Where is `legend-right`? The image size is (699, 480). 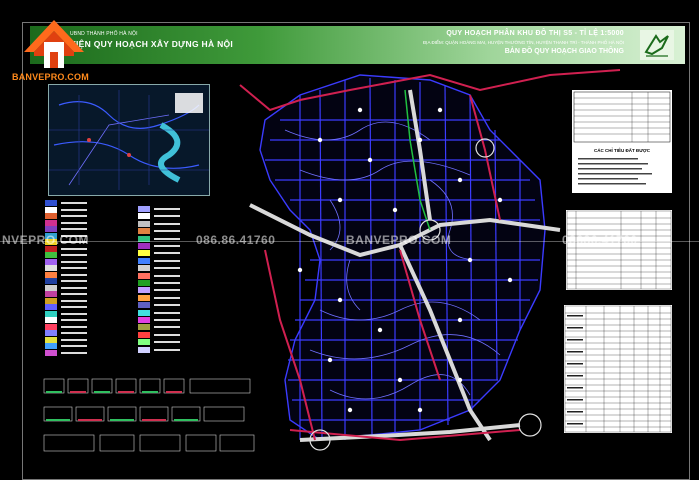 legend-right is located at coordinates (162, 281).